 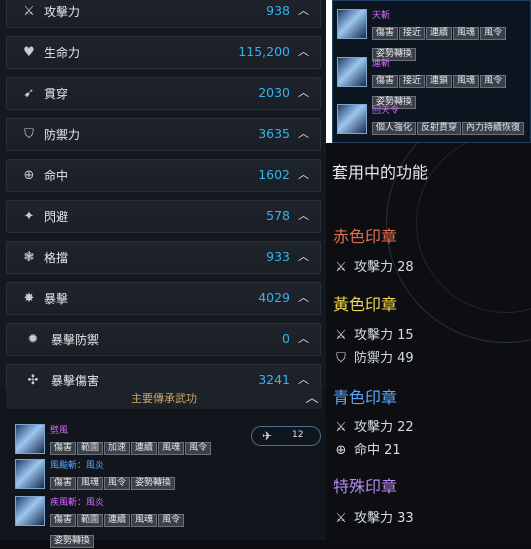 I want to click on critical-defense-icon: ✹, so click(x=33, y=339).